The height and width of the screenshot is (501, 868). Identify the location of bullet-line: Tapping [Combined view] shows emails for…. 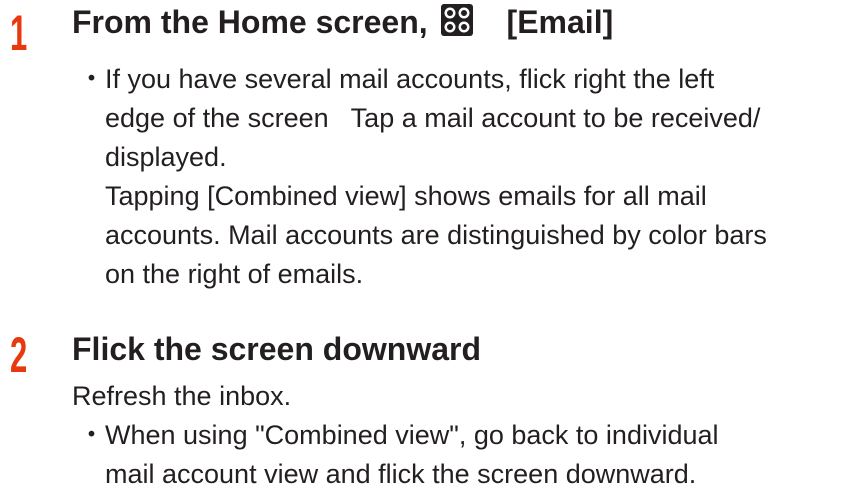
(406, 196).